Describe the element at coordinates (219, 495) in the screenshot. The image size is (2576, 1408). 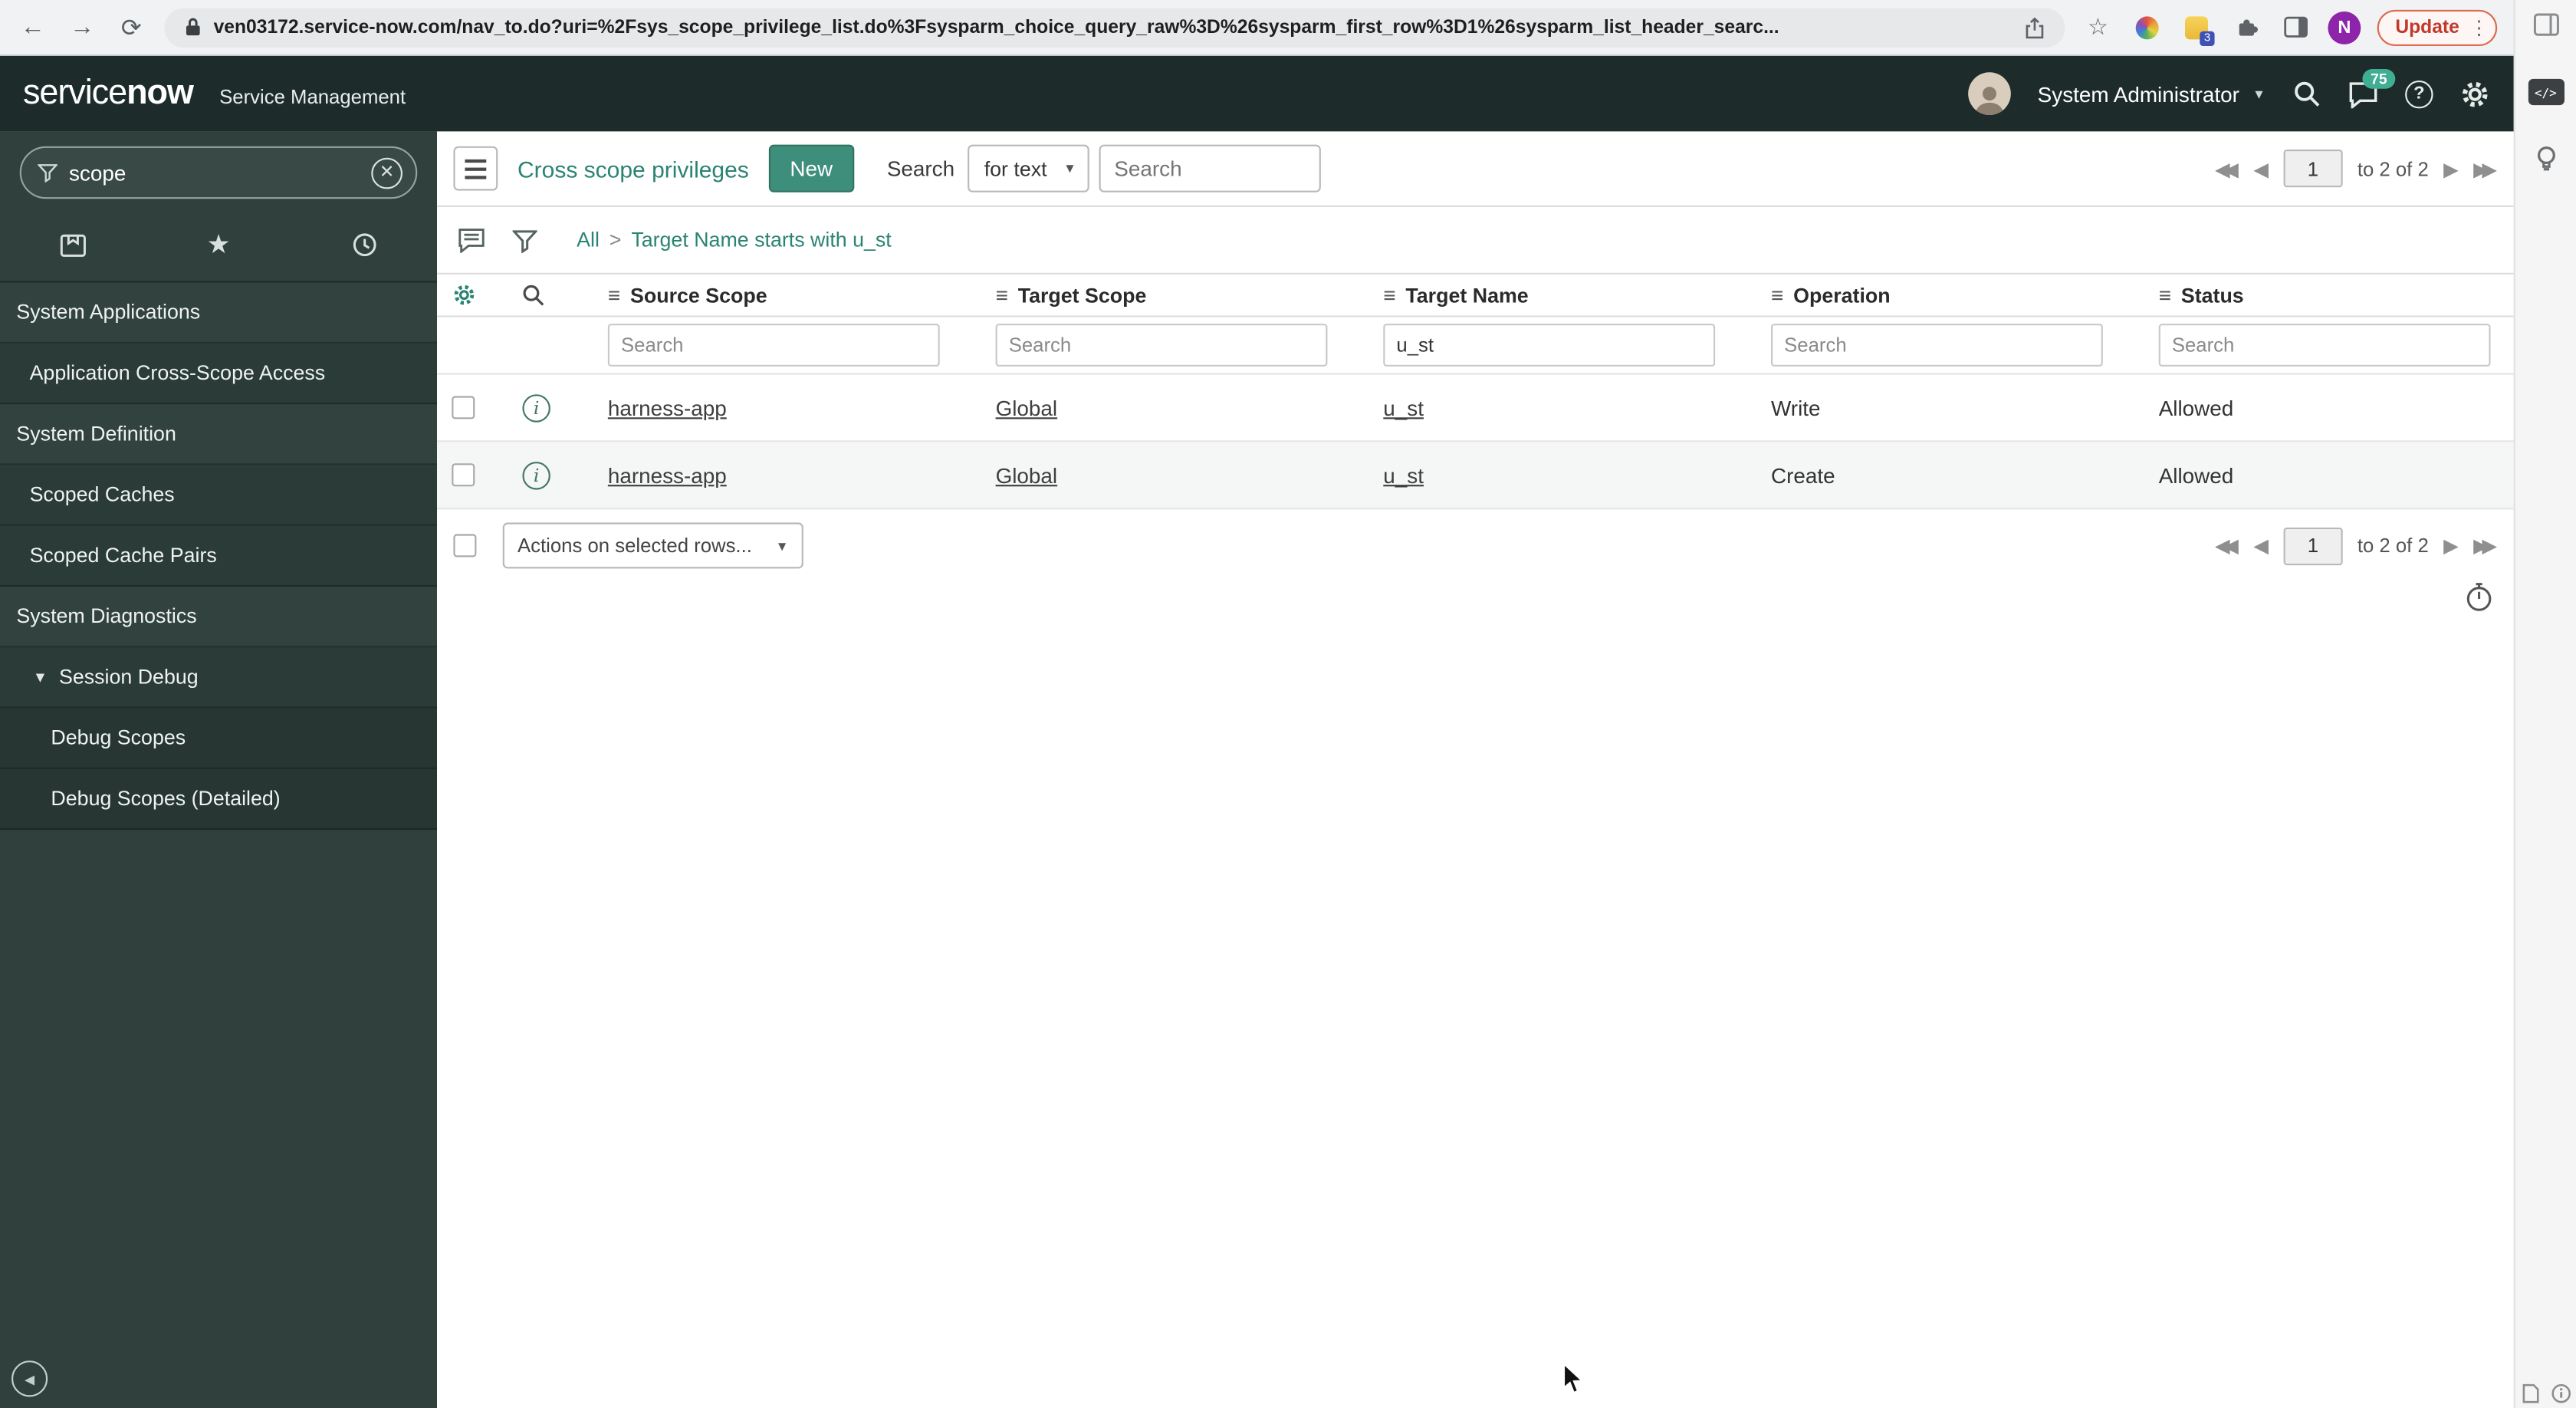
I see `nav-scoped-caches: Scoped Caches` at that location.